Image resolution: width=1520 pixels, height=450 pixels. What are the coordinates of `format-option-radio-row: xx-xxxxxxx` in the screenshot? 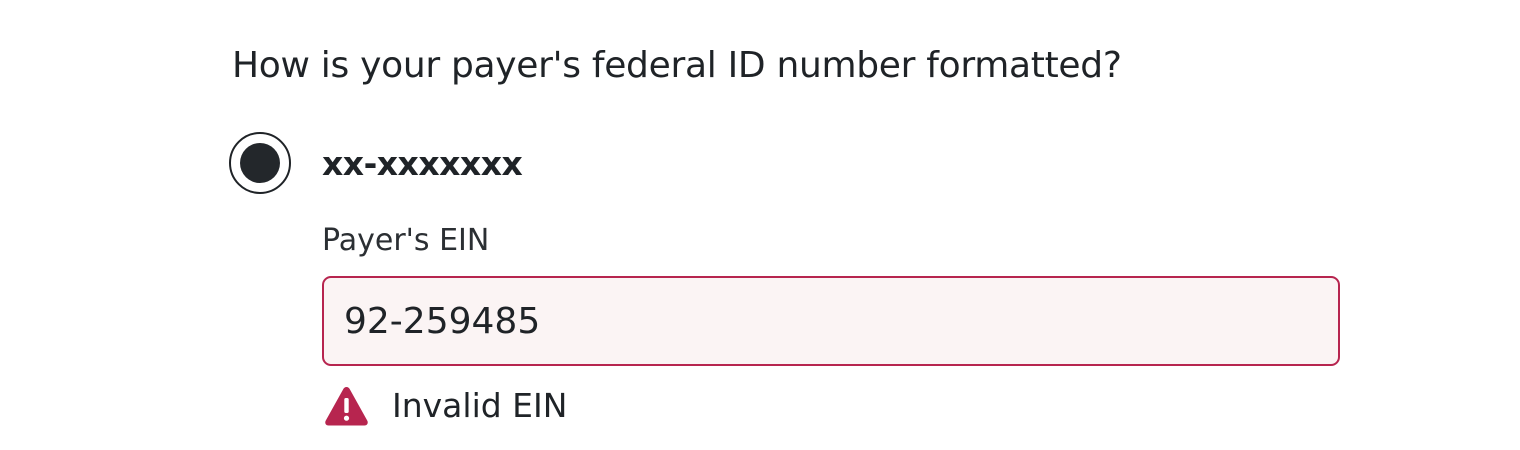 It's located at (376, 163).